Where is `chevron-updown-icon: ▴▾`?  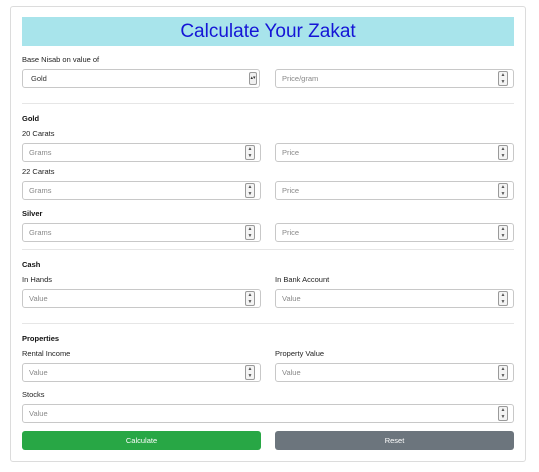
chevron-updown-icon: ▴▾ is located at coordinates (253, 78).